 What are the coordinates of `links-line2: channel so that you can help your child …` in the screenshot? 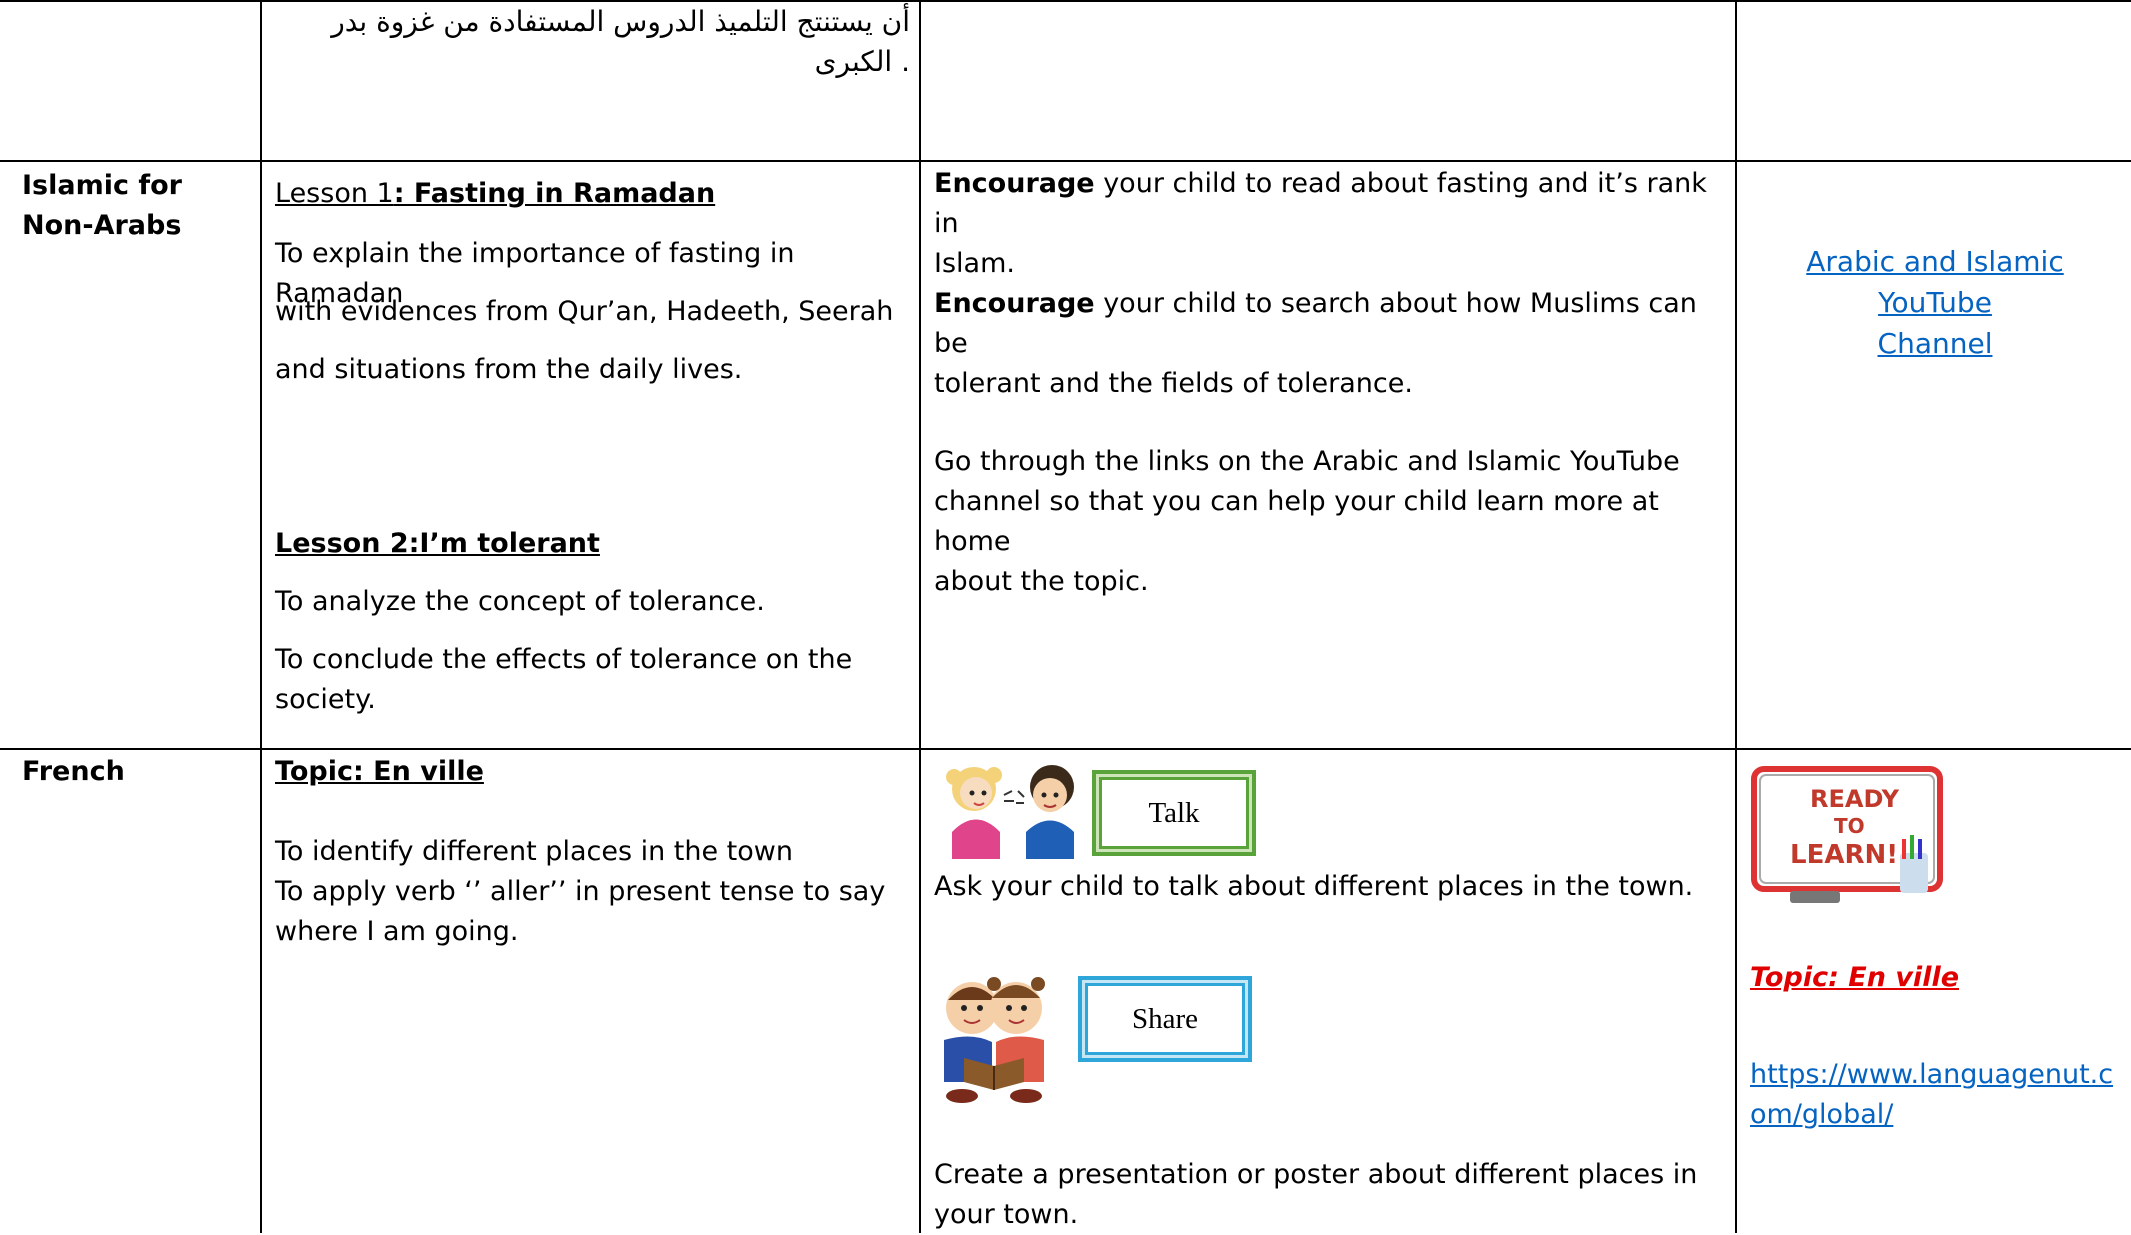 It's located at (1296, 521).